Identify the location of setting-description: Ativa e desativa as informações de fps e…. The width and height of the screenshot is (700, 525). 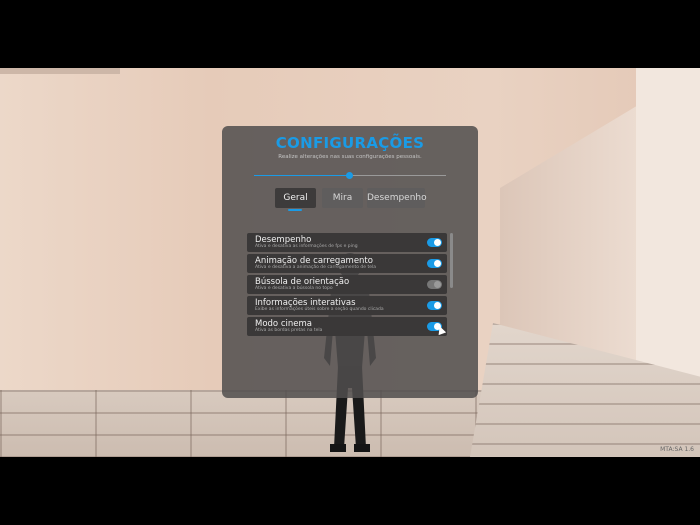
(306, 246).